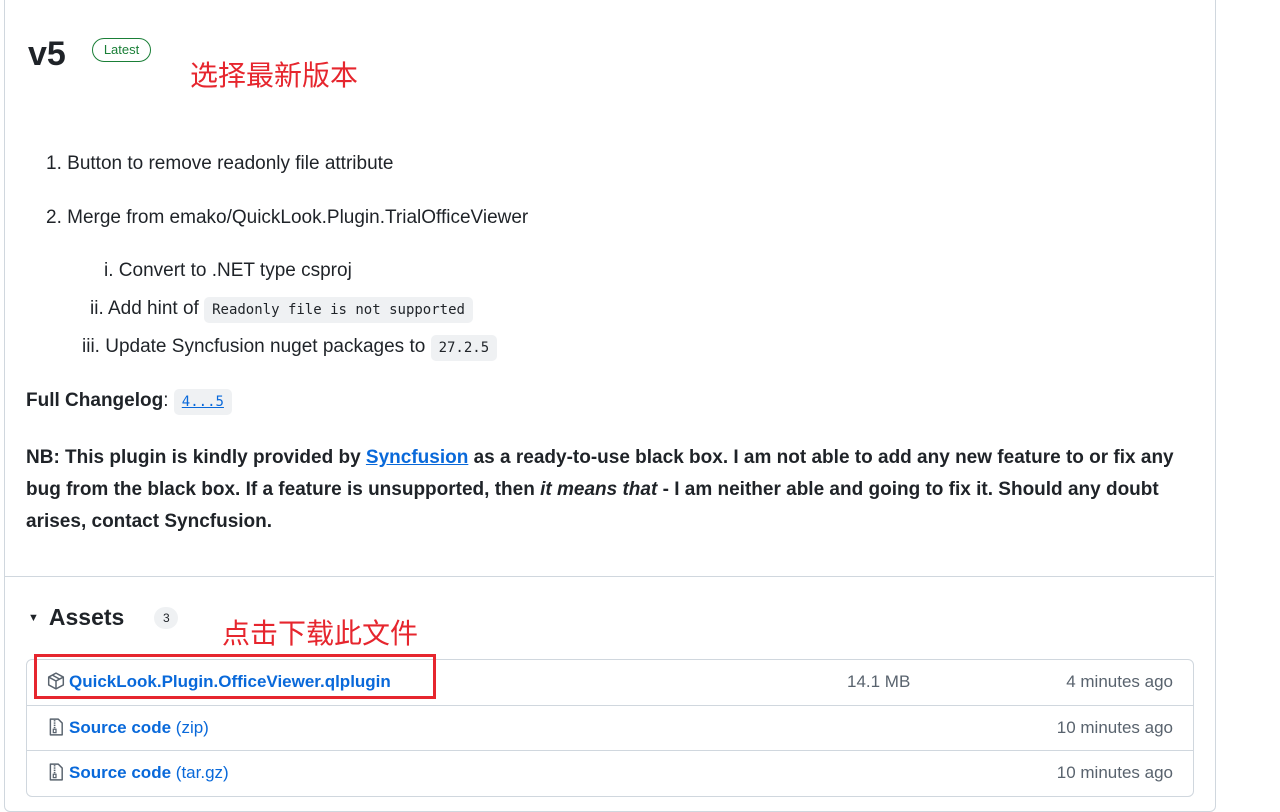 The image size is (1280, 812). What do you see at coordinates (139, 728) in the screenshot?
I see `source-code-zip-link: Source code (zip)` at bounding box center [139, 728].